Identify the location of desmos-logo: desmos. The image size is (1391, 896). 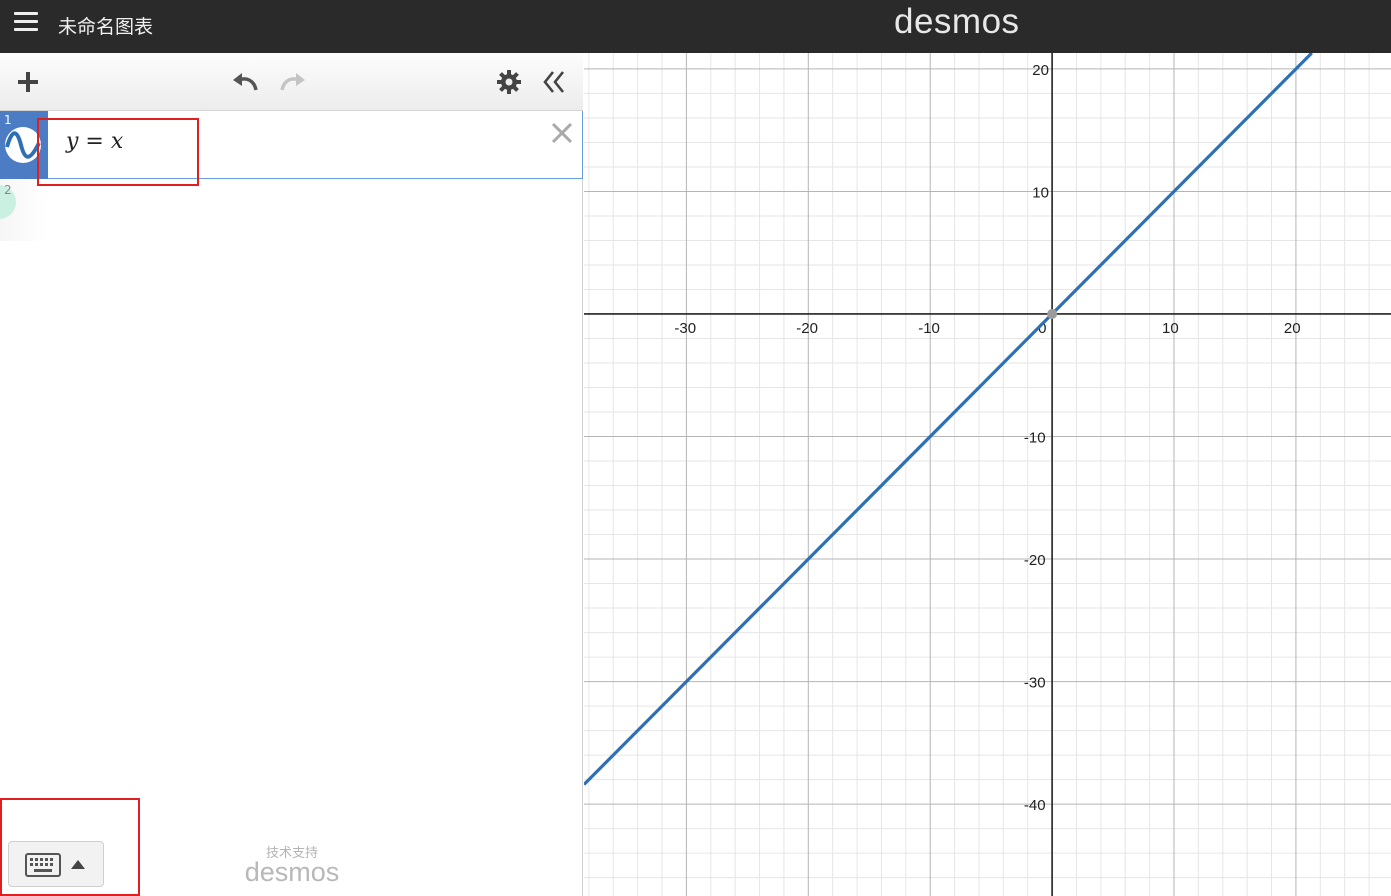
(957, 21).